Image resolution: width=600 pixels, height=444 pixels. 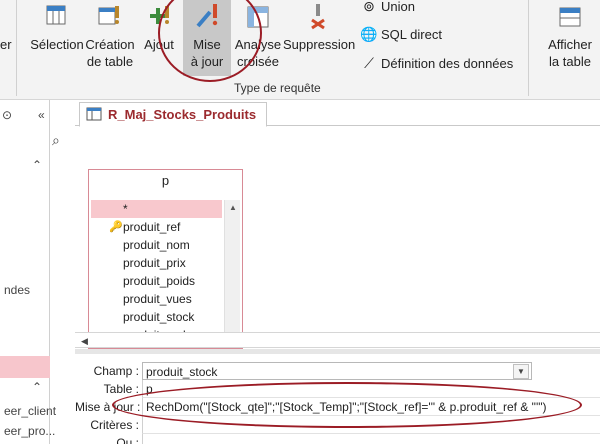 What do you see at coordinates (110, 44) in the screenshot?
I see `make-table-label-line1: Création` at bounding box center [110, 44].